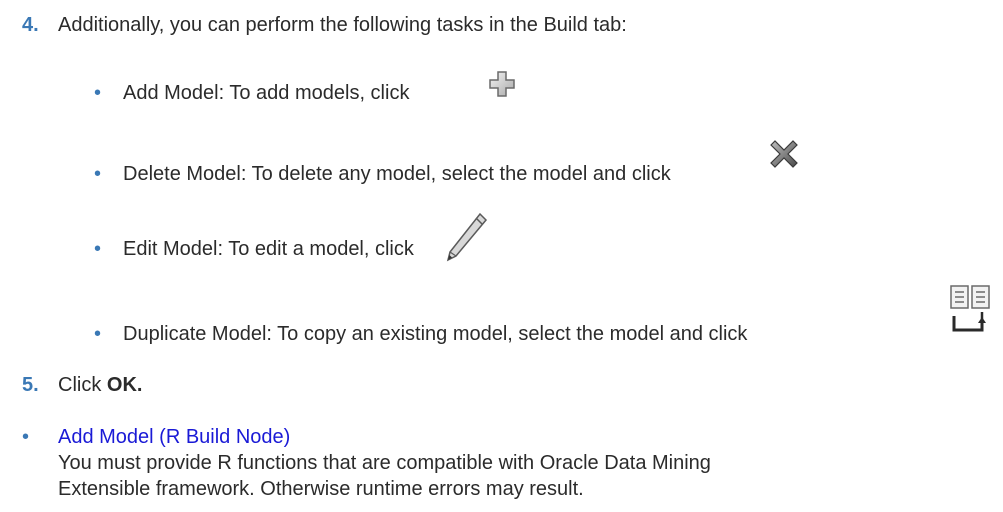 This screenshot has width=1003, height=512. What do you see at coordinates (30, 25) in the screenshot?
I see `step-number: 4.` at bounding box center [30, 25].